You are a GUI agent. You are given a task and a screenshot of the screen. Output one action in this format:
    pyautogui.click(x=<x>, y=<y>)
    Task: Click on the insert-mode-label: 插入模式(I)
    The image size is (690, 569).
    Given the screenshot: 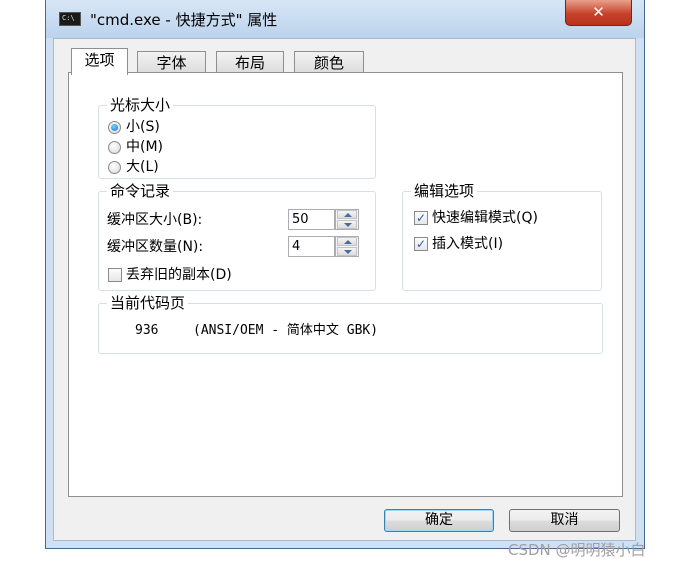 What is the action you would take?
    pyautogui.click(x=467, y=244)
    